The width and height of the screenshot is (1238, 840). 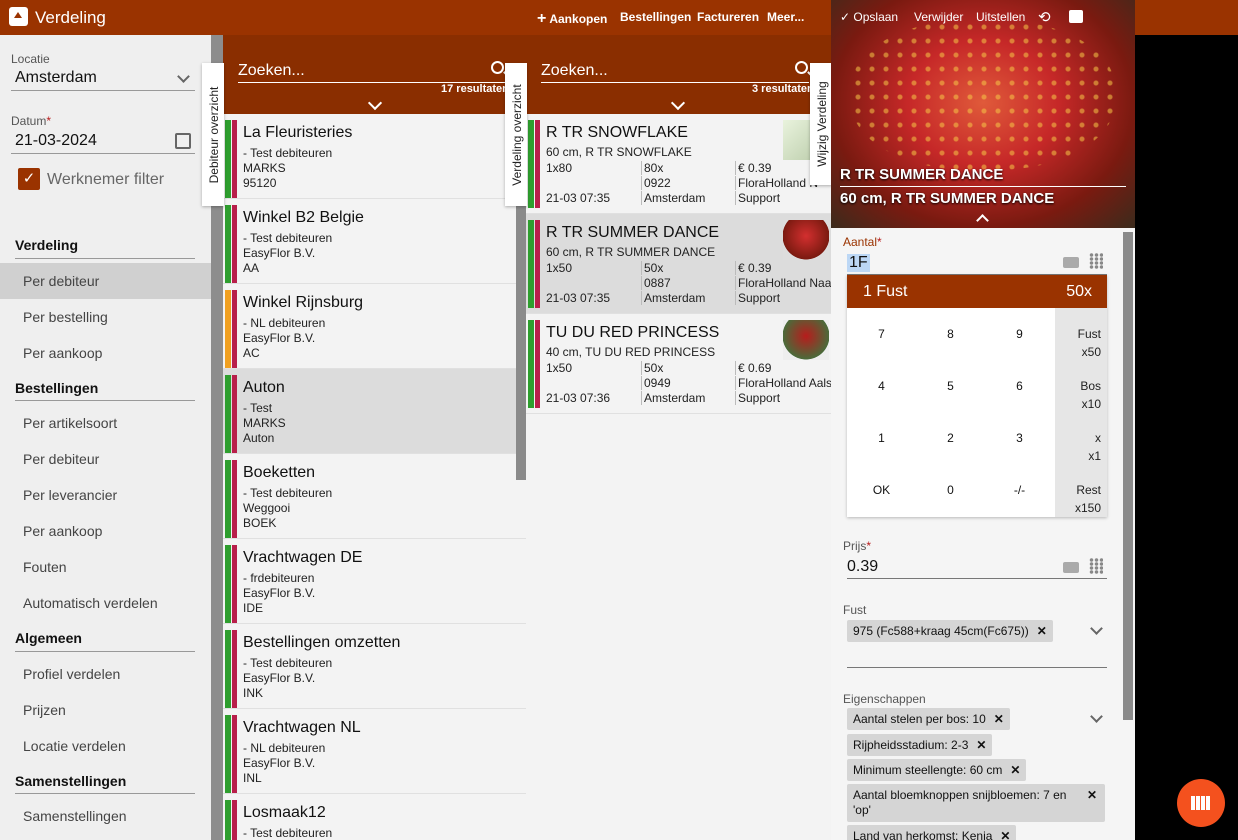 What do you see at coordinates (105, 746) in the screenshot?
I see `sidebar-item-locatie-verdelen: Locatie verdelen` at bounding box center [105, 746].